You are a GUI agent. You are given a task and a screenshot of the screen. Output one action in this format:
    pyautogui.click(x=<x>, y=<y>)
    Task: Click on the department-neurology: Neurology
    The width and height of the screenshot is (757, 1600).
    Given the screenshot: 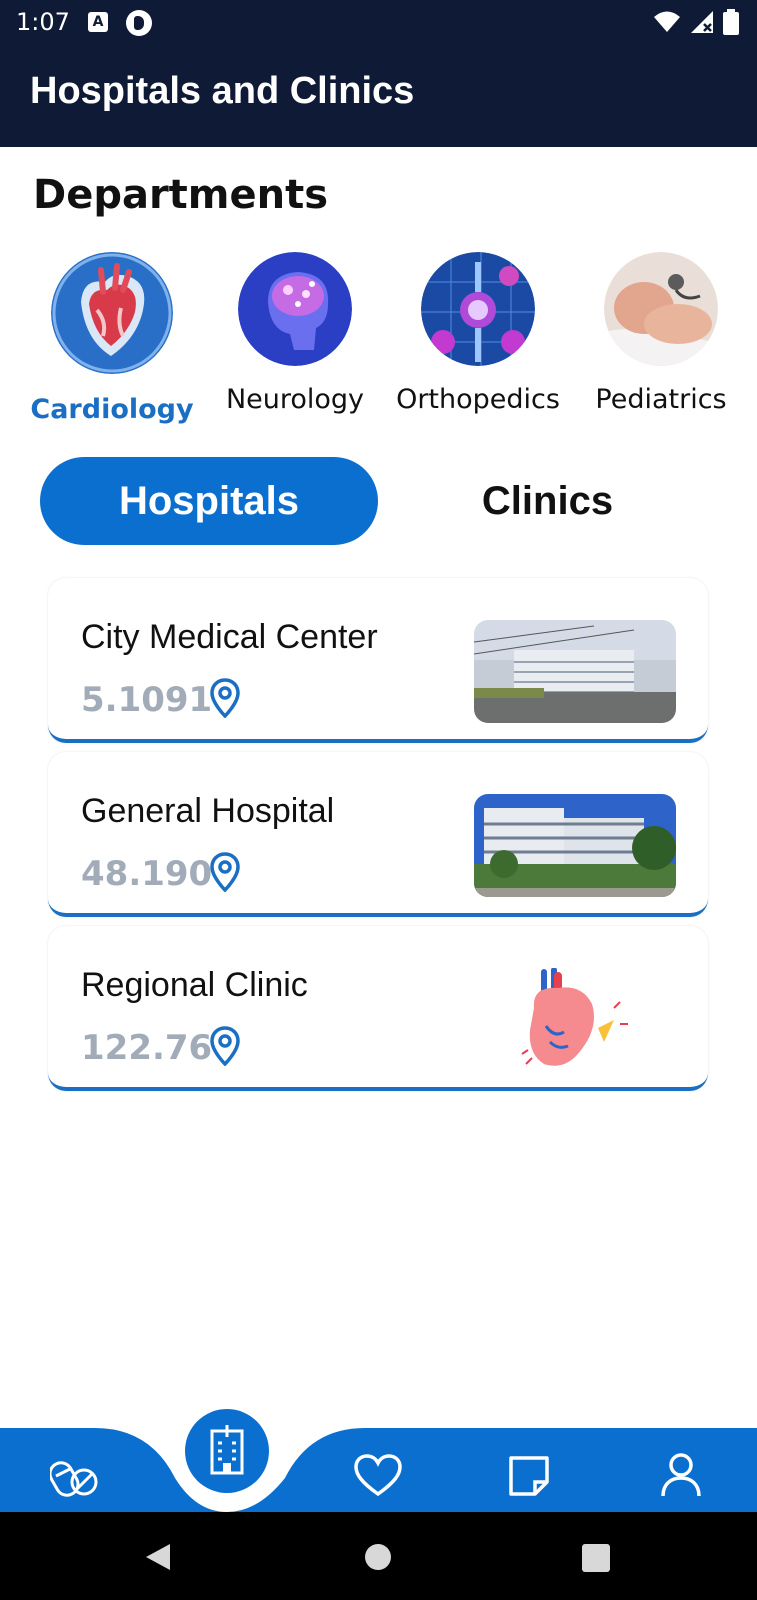 What is the action you would take?
    pyautogui.click(x=295, y=333)
    